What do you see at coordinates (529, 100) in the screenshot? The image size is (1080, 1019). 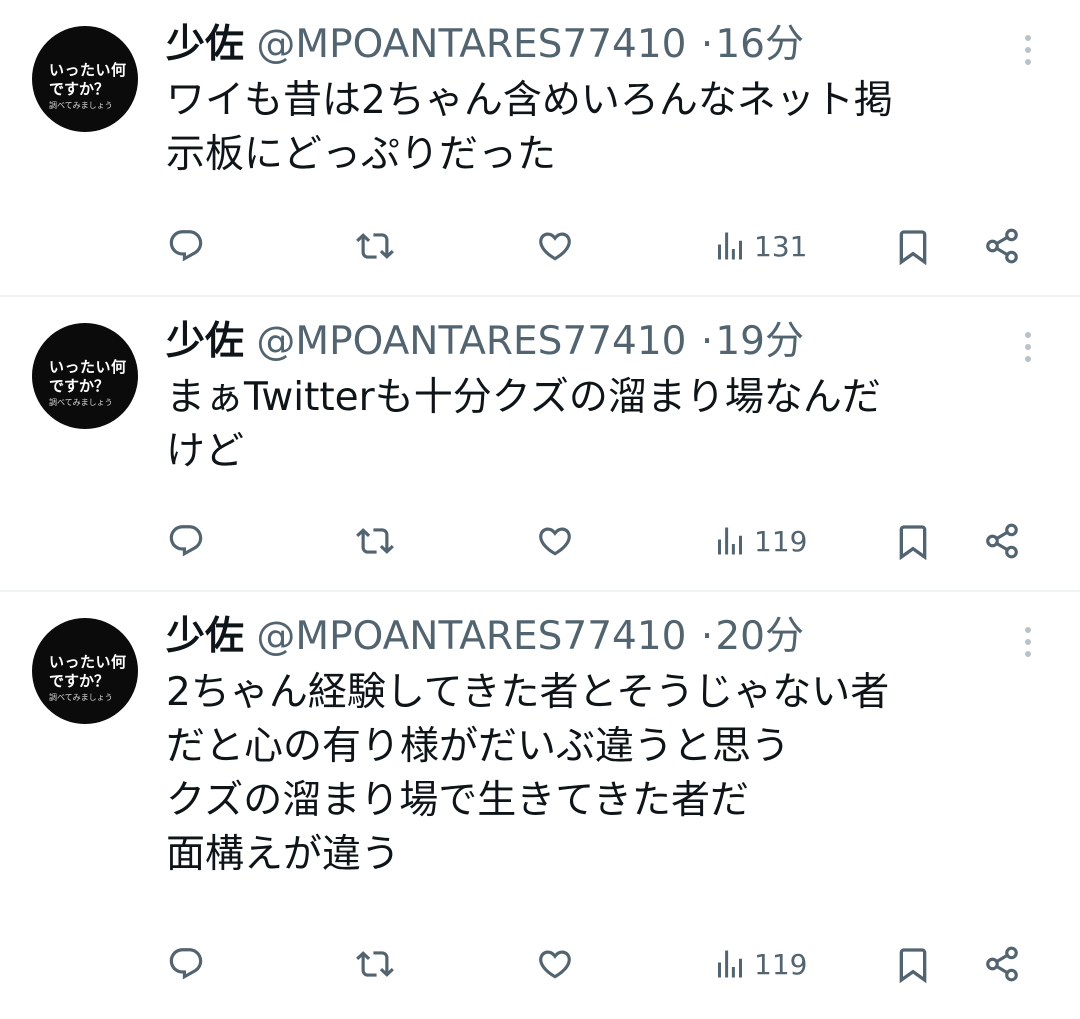 I see `tweet-text-line: ワイも昔は2ちゃん含めいろんなネット掲` at bounding box center [529, 100].